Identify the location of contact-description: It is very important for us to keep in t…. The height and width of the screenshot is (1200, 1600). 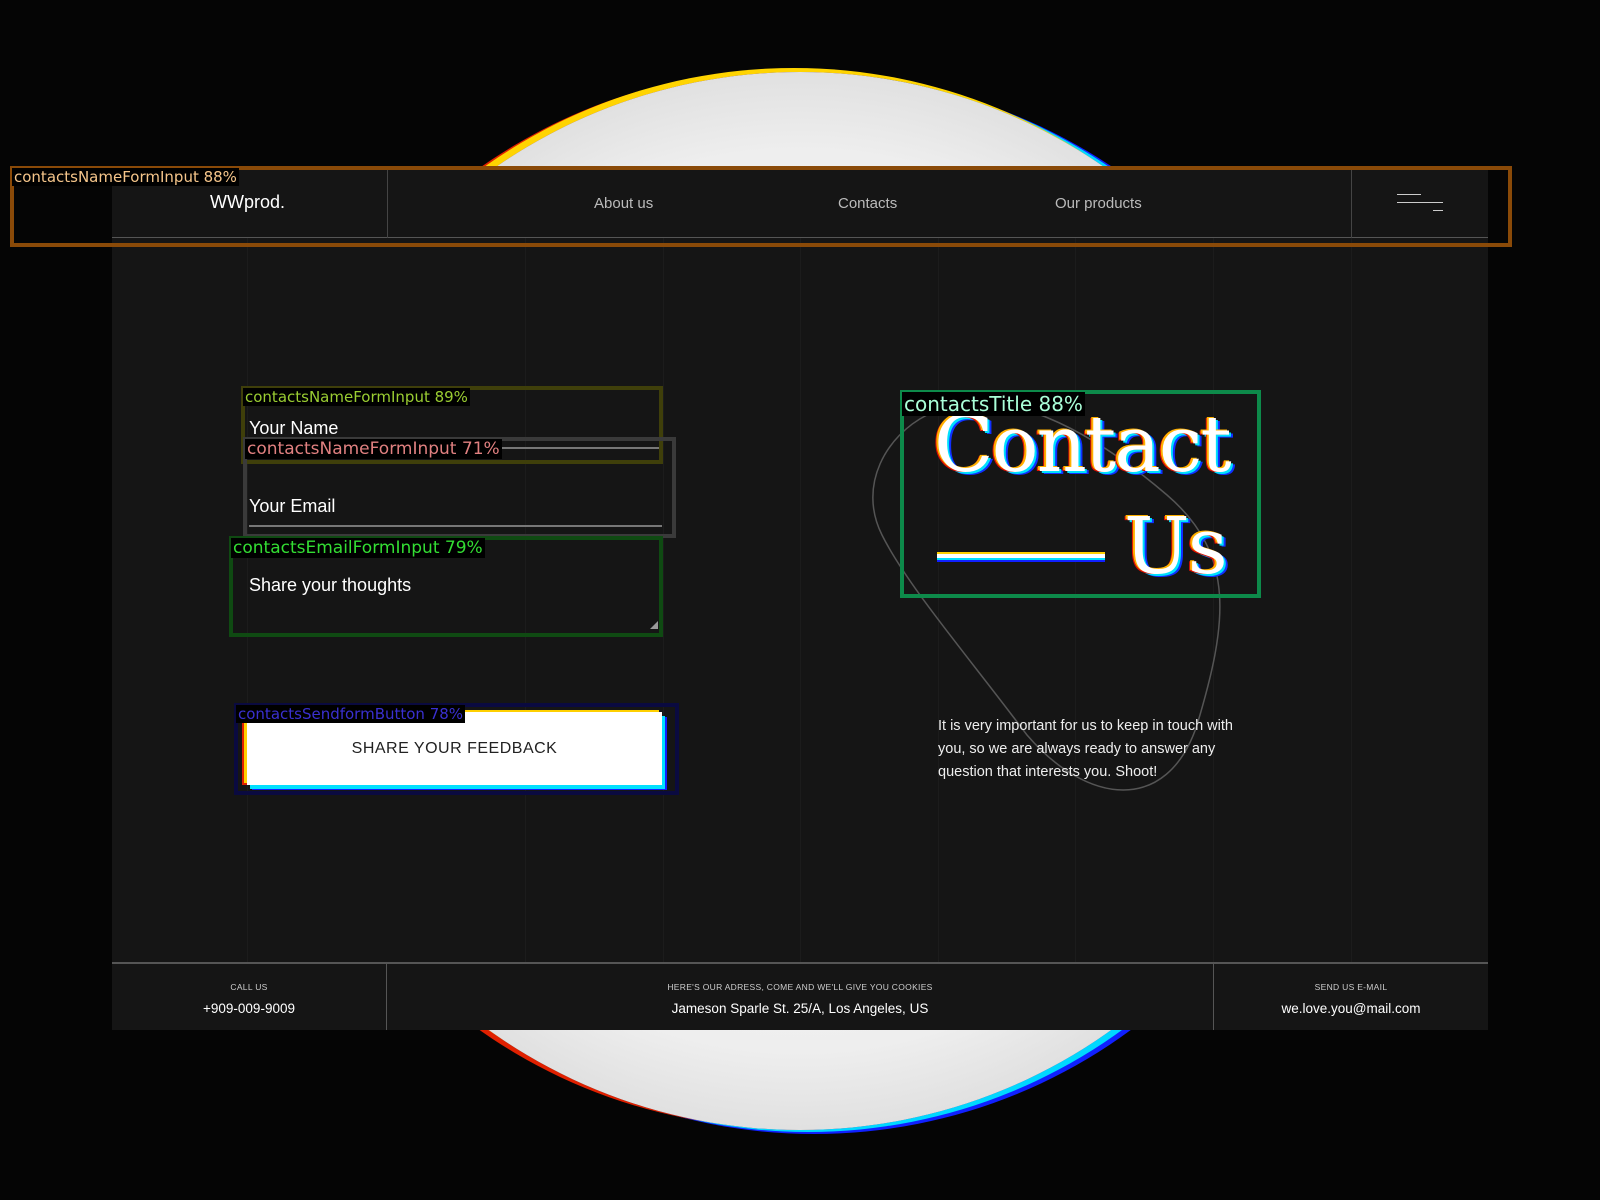
(1085, 749).